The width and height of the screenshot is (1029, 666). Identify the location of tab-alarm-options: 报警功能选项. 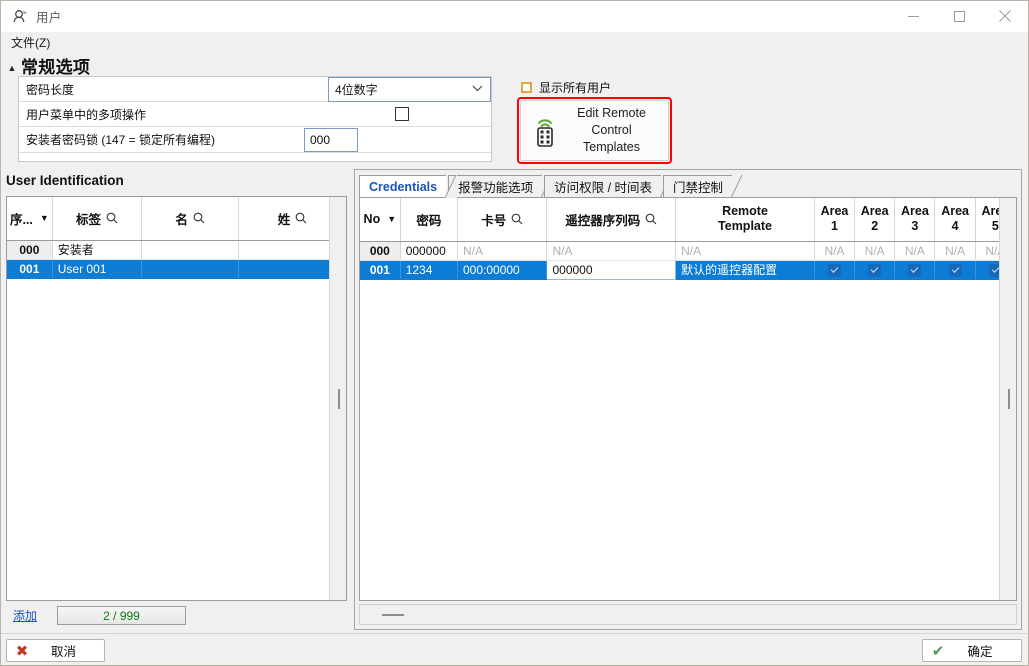
(501, 186).